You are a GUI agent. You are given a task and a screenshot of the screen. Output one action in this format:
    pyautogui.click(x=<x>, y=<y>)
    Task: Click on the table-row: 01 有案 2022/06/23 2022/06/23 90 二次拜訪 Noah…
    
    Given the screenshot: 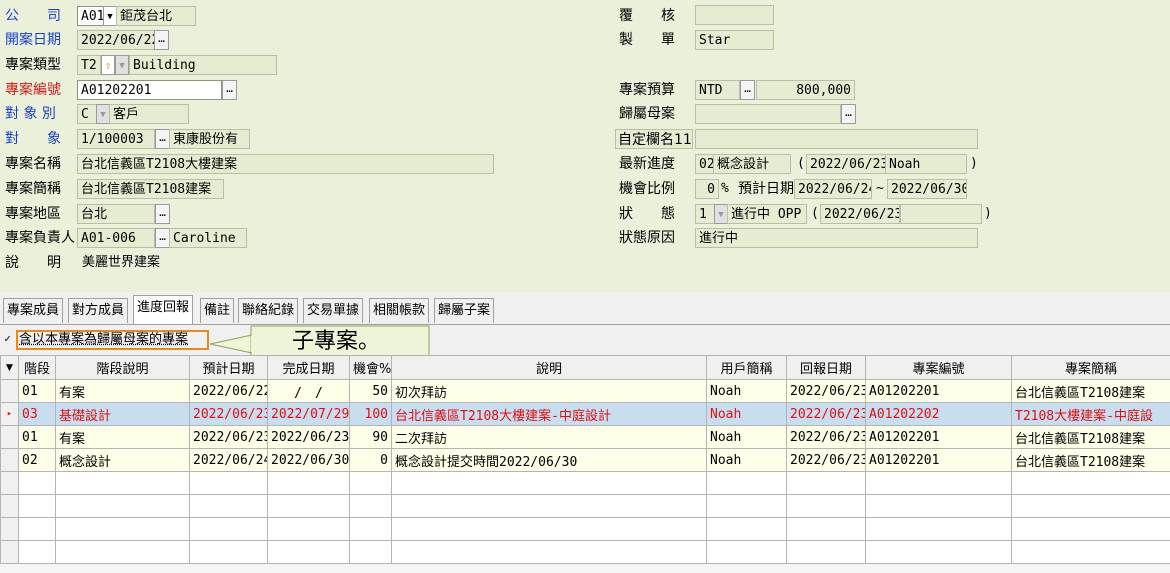 What is the action you would take?
    pyautogui.click(x=585, y=437)
    